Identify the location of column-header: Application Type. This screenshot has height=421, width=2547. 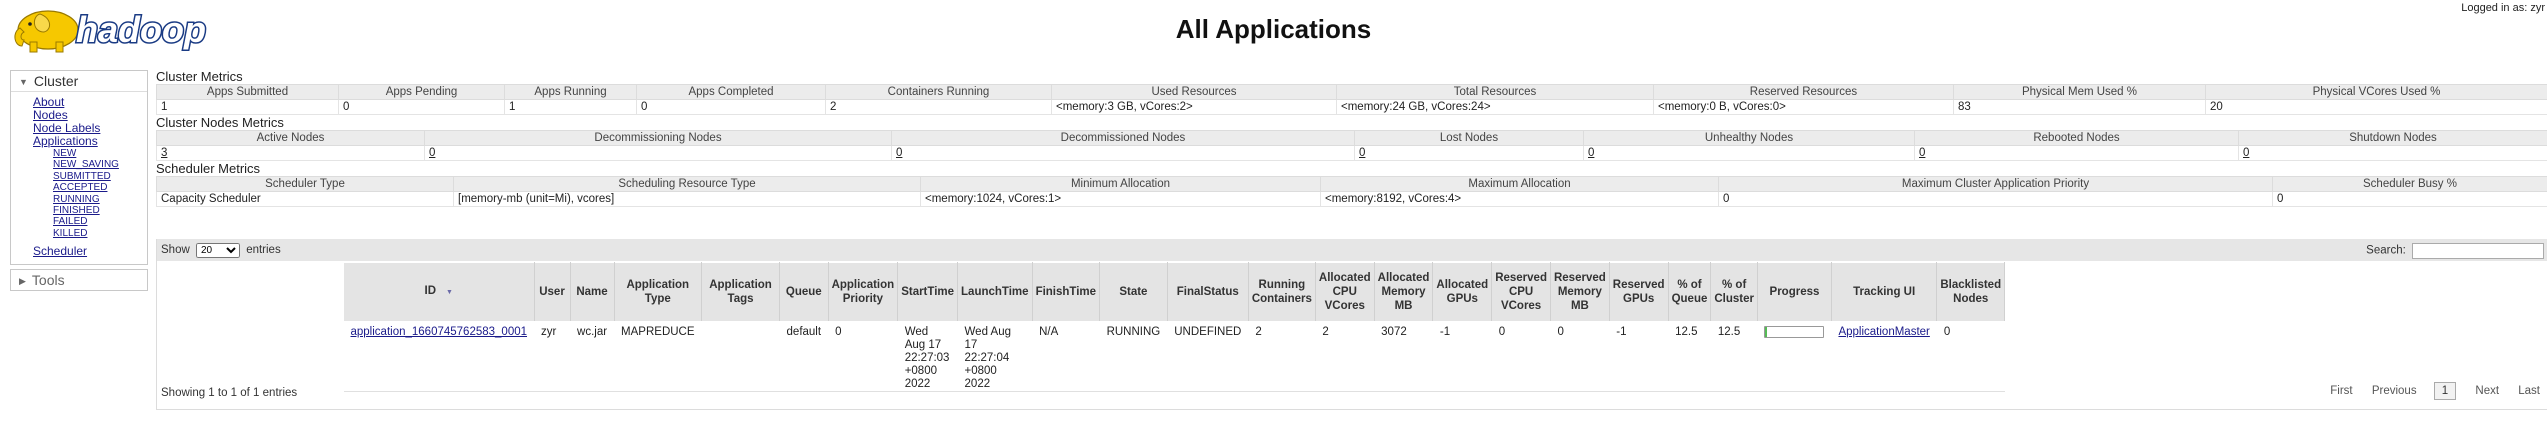
(658, 292).